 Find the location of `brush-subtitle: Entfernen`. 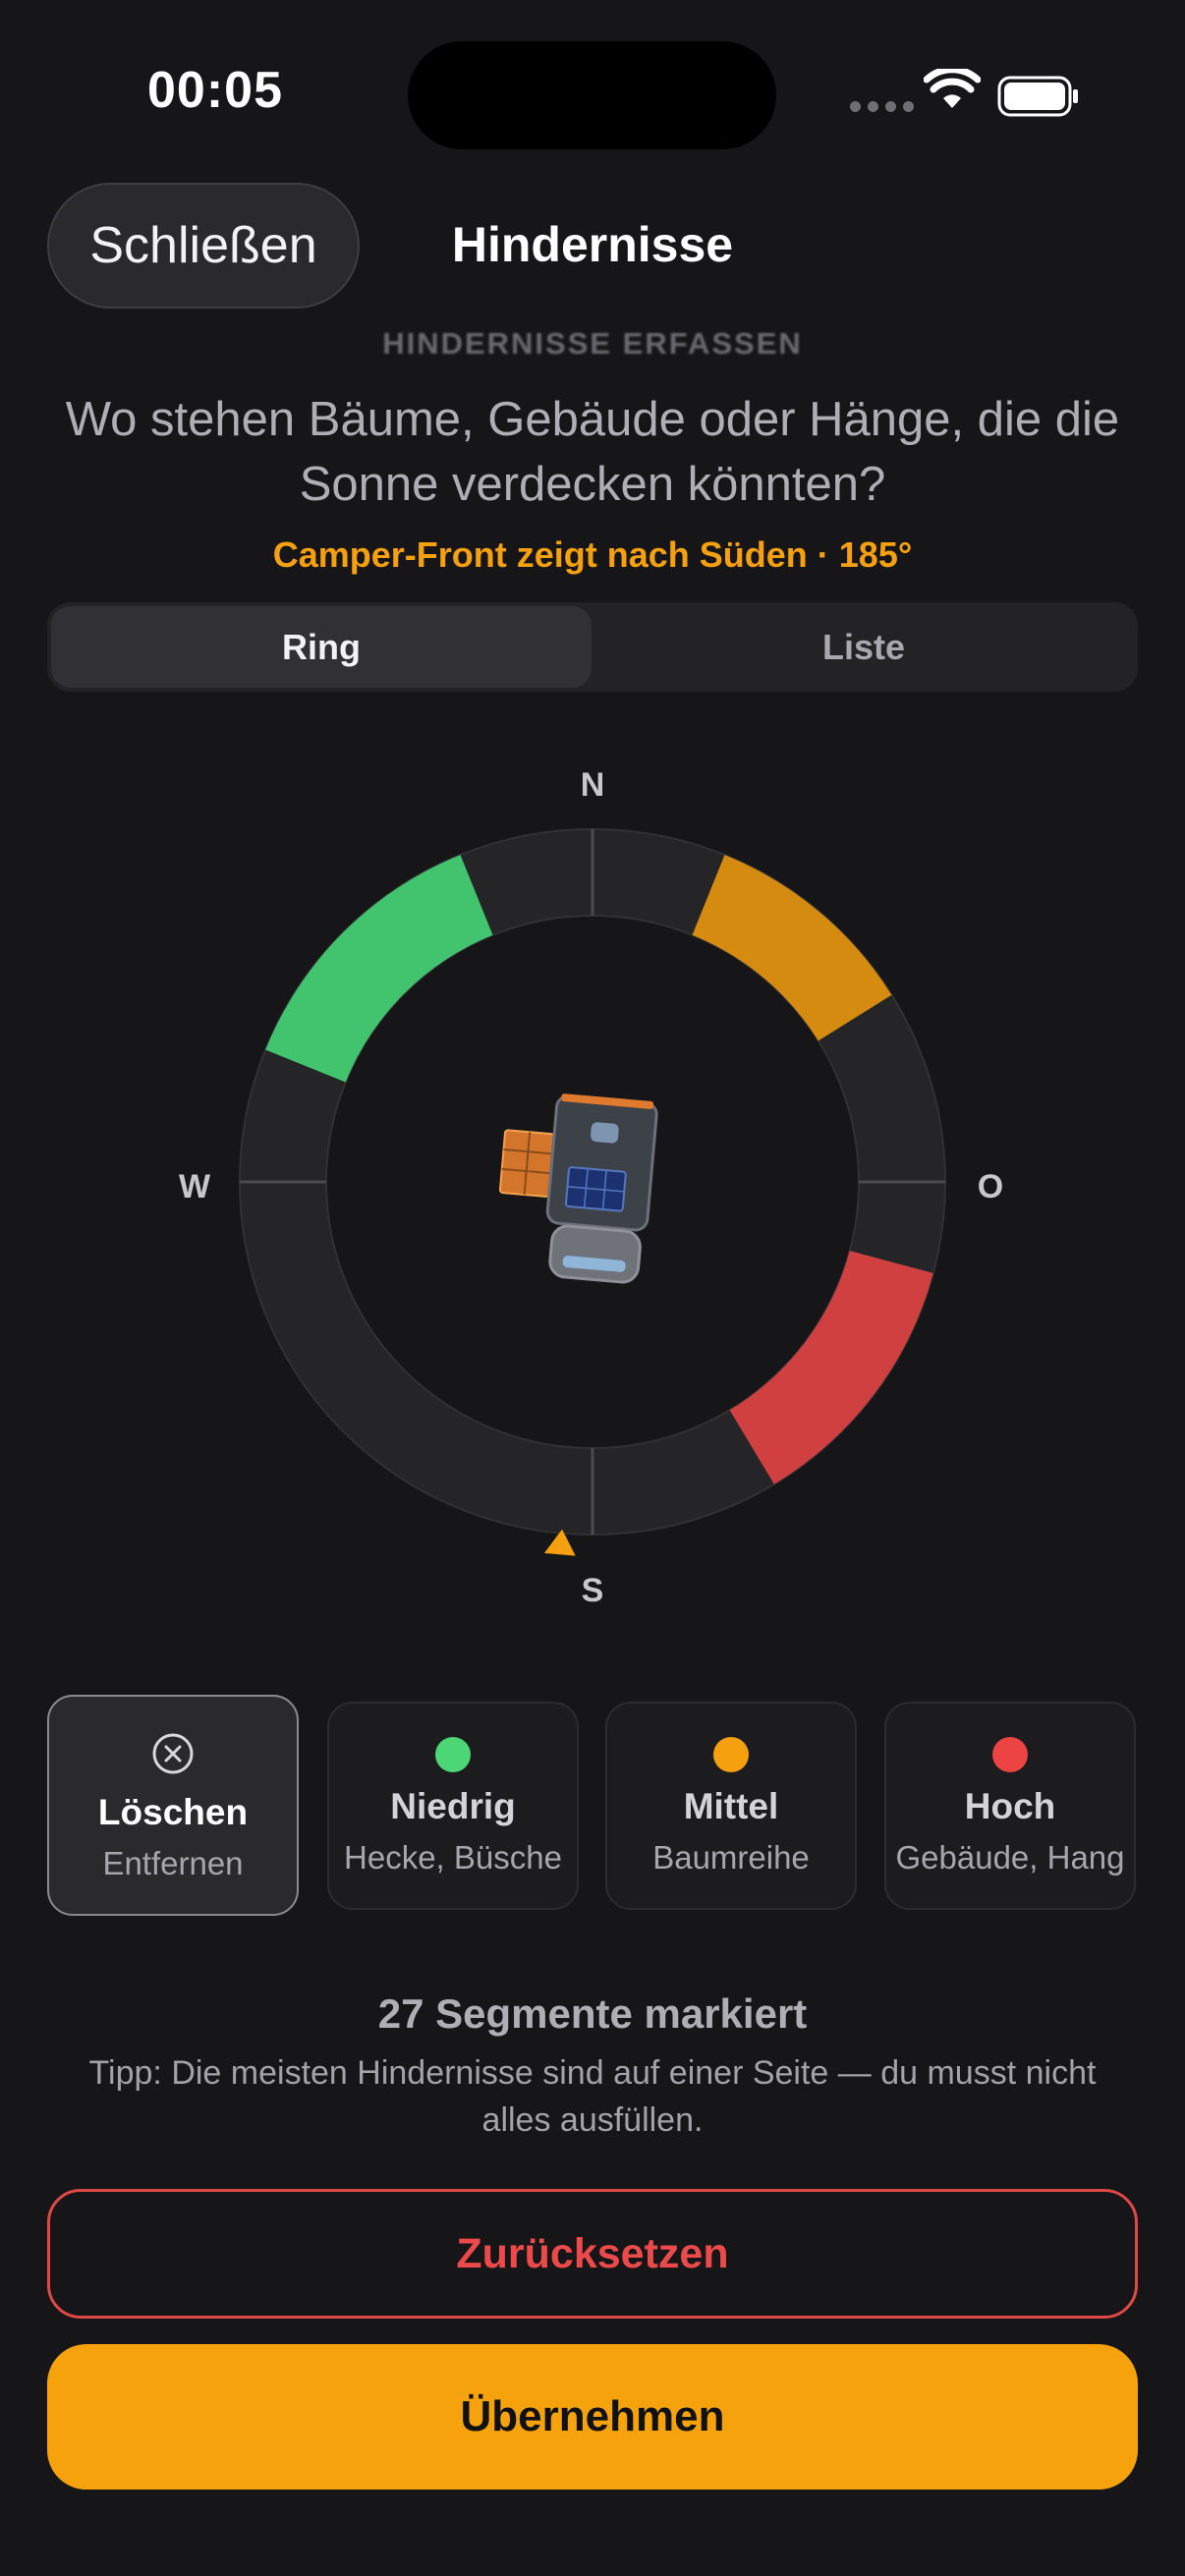

brush-subtitle: Entfernen is located at coordinates (173, 1863).